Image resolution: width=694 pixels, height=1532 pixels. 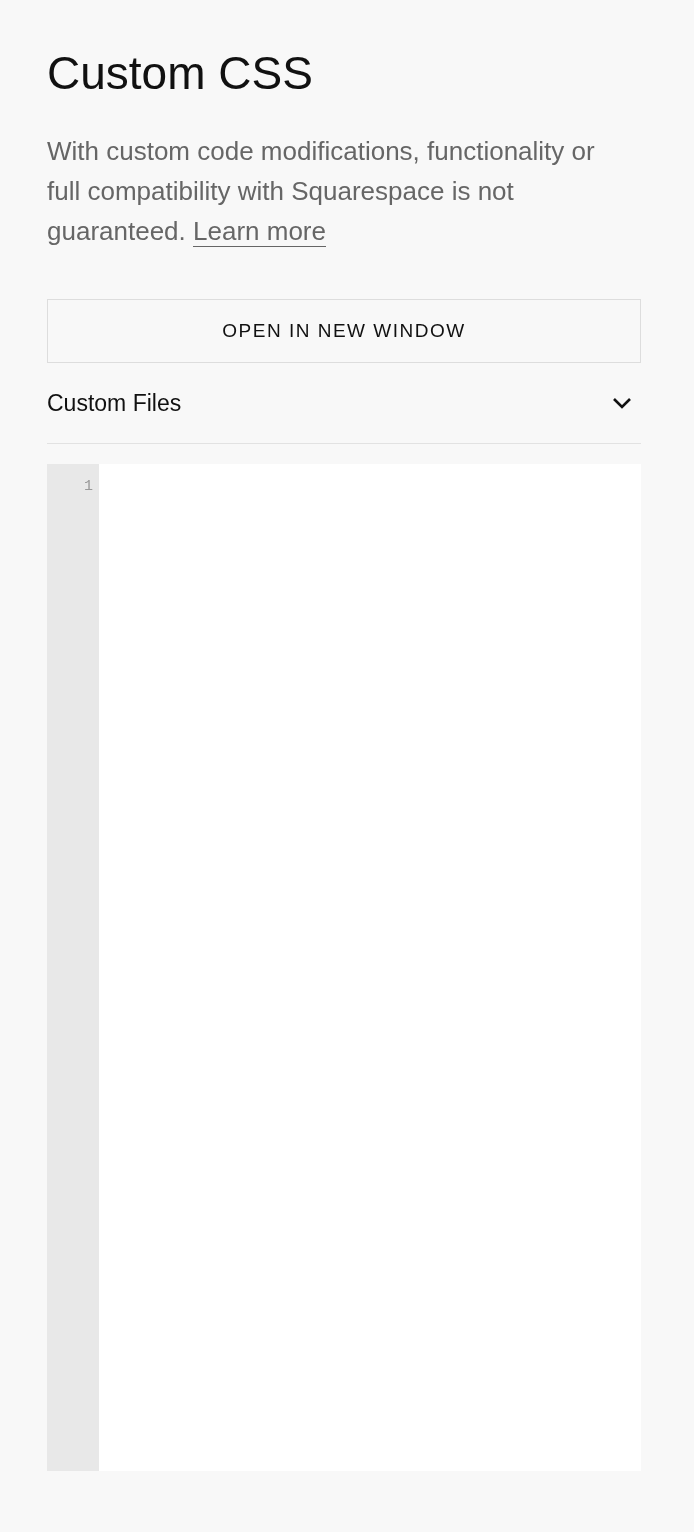 I want to click on description-text: With custom code modifications, functionality or full compatibility with Squarespace is not guaranteed. Learn more, so click(x=321, y=192).